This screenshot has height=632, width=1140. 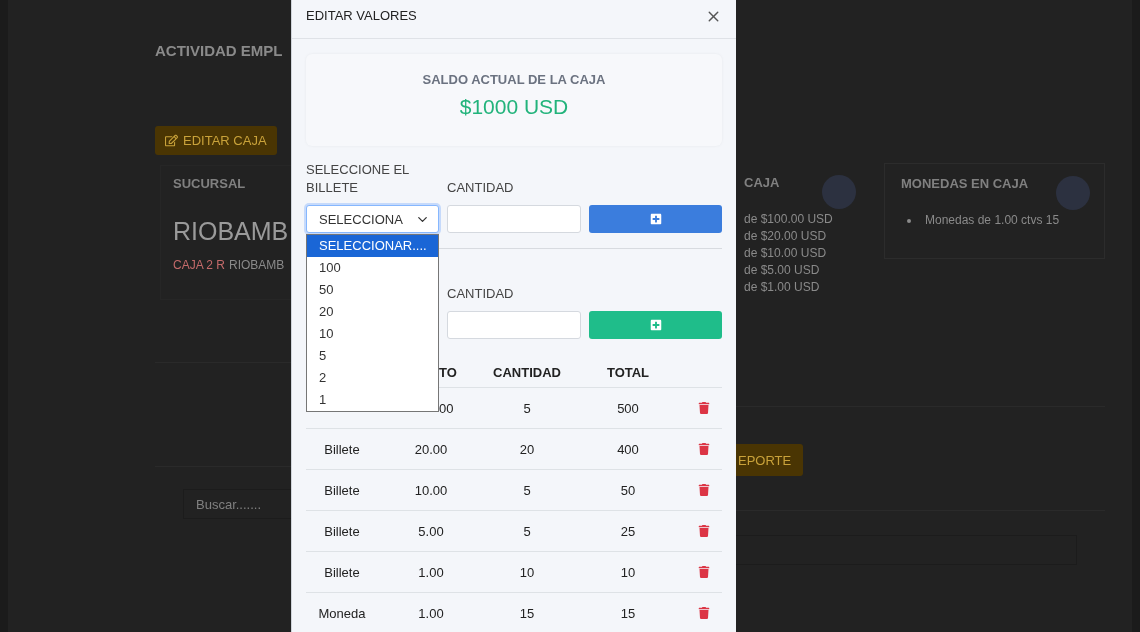 What do you see at coordinates (789, 219) in the screenshot?
I see `bill-item: de $100.00 USD` at bounding box center [789, 219].